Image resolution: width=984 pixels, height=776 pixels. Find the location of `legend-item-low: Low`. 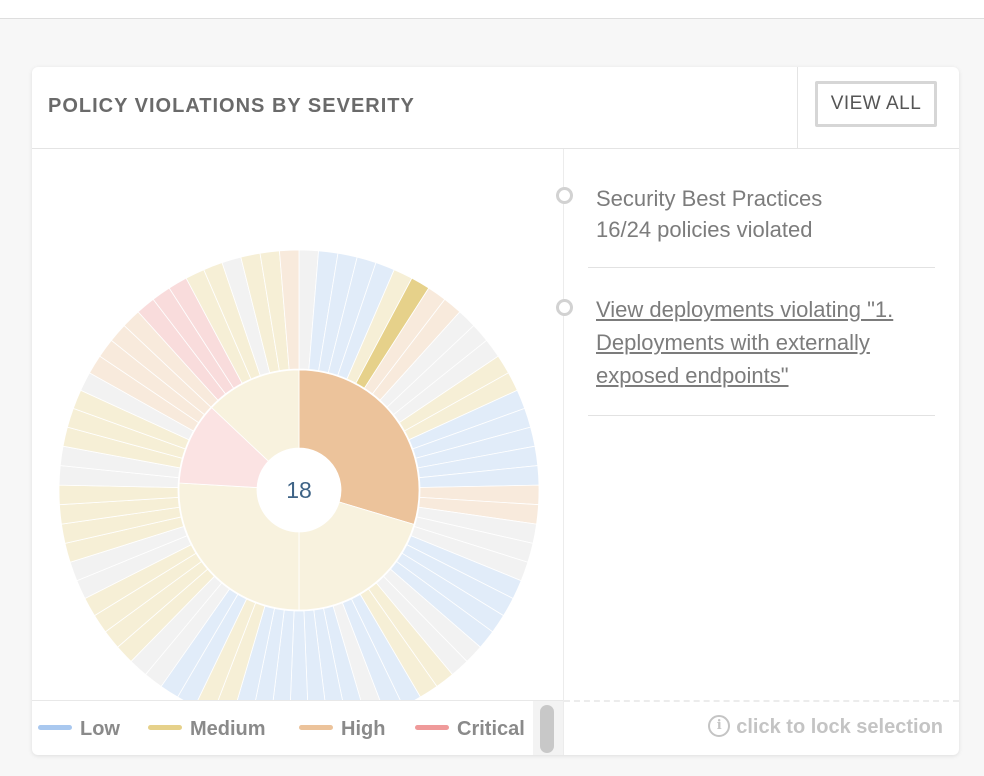

legend-item-low: Low is located at coordinates (79, 730).